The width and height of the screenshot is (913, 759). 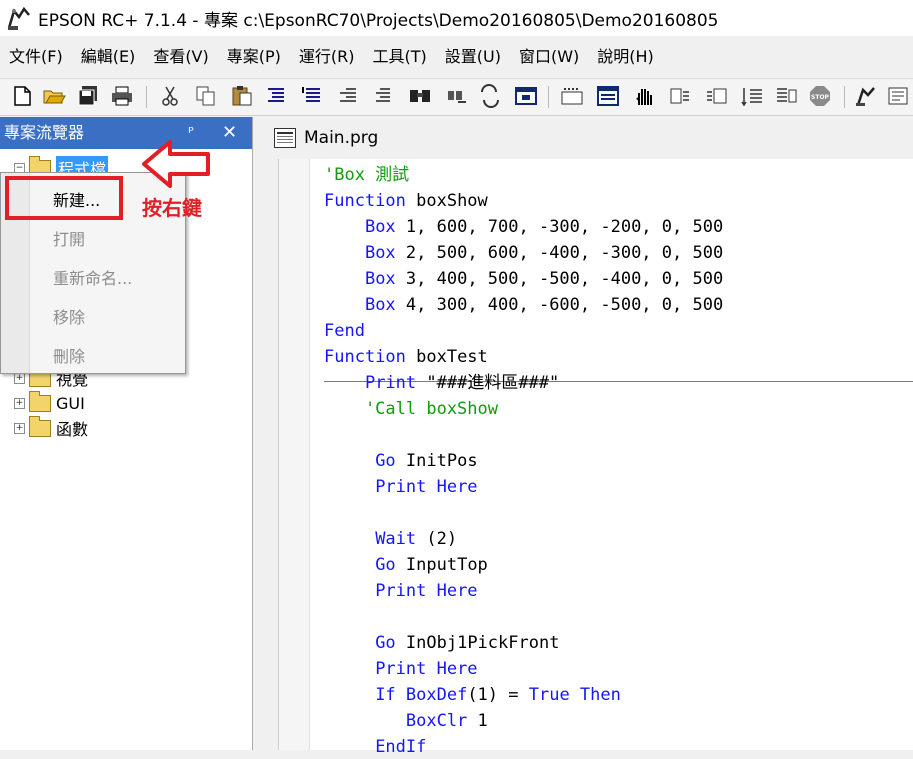 I want to click on code-line: Box 3, 400, 500, -500, -400, 0, 500, so click(x=523, y=279).